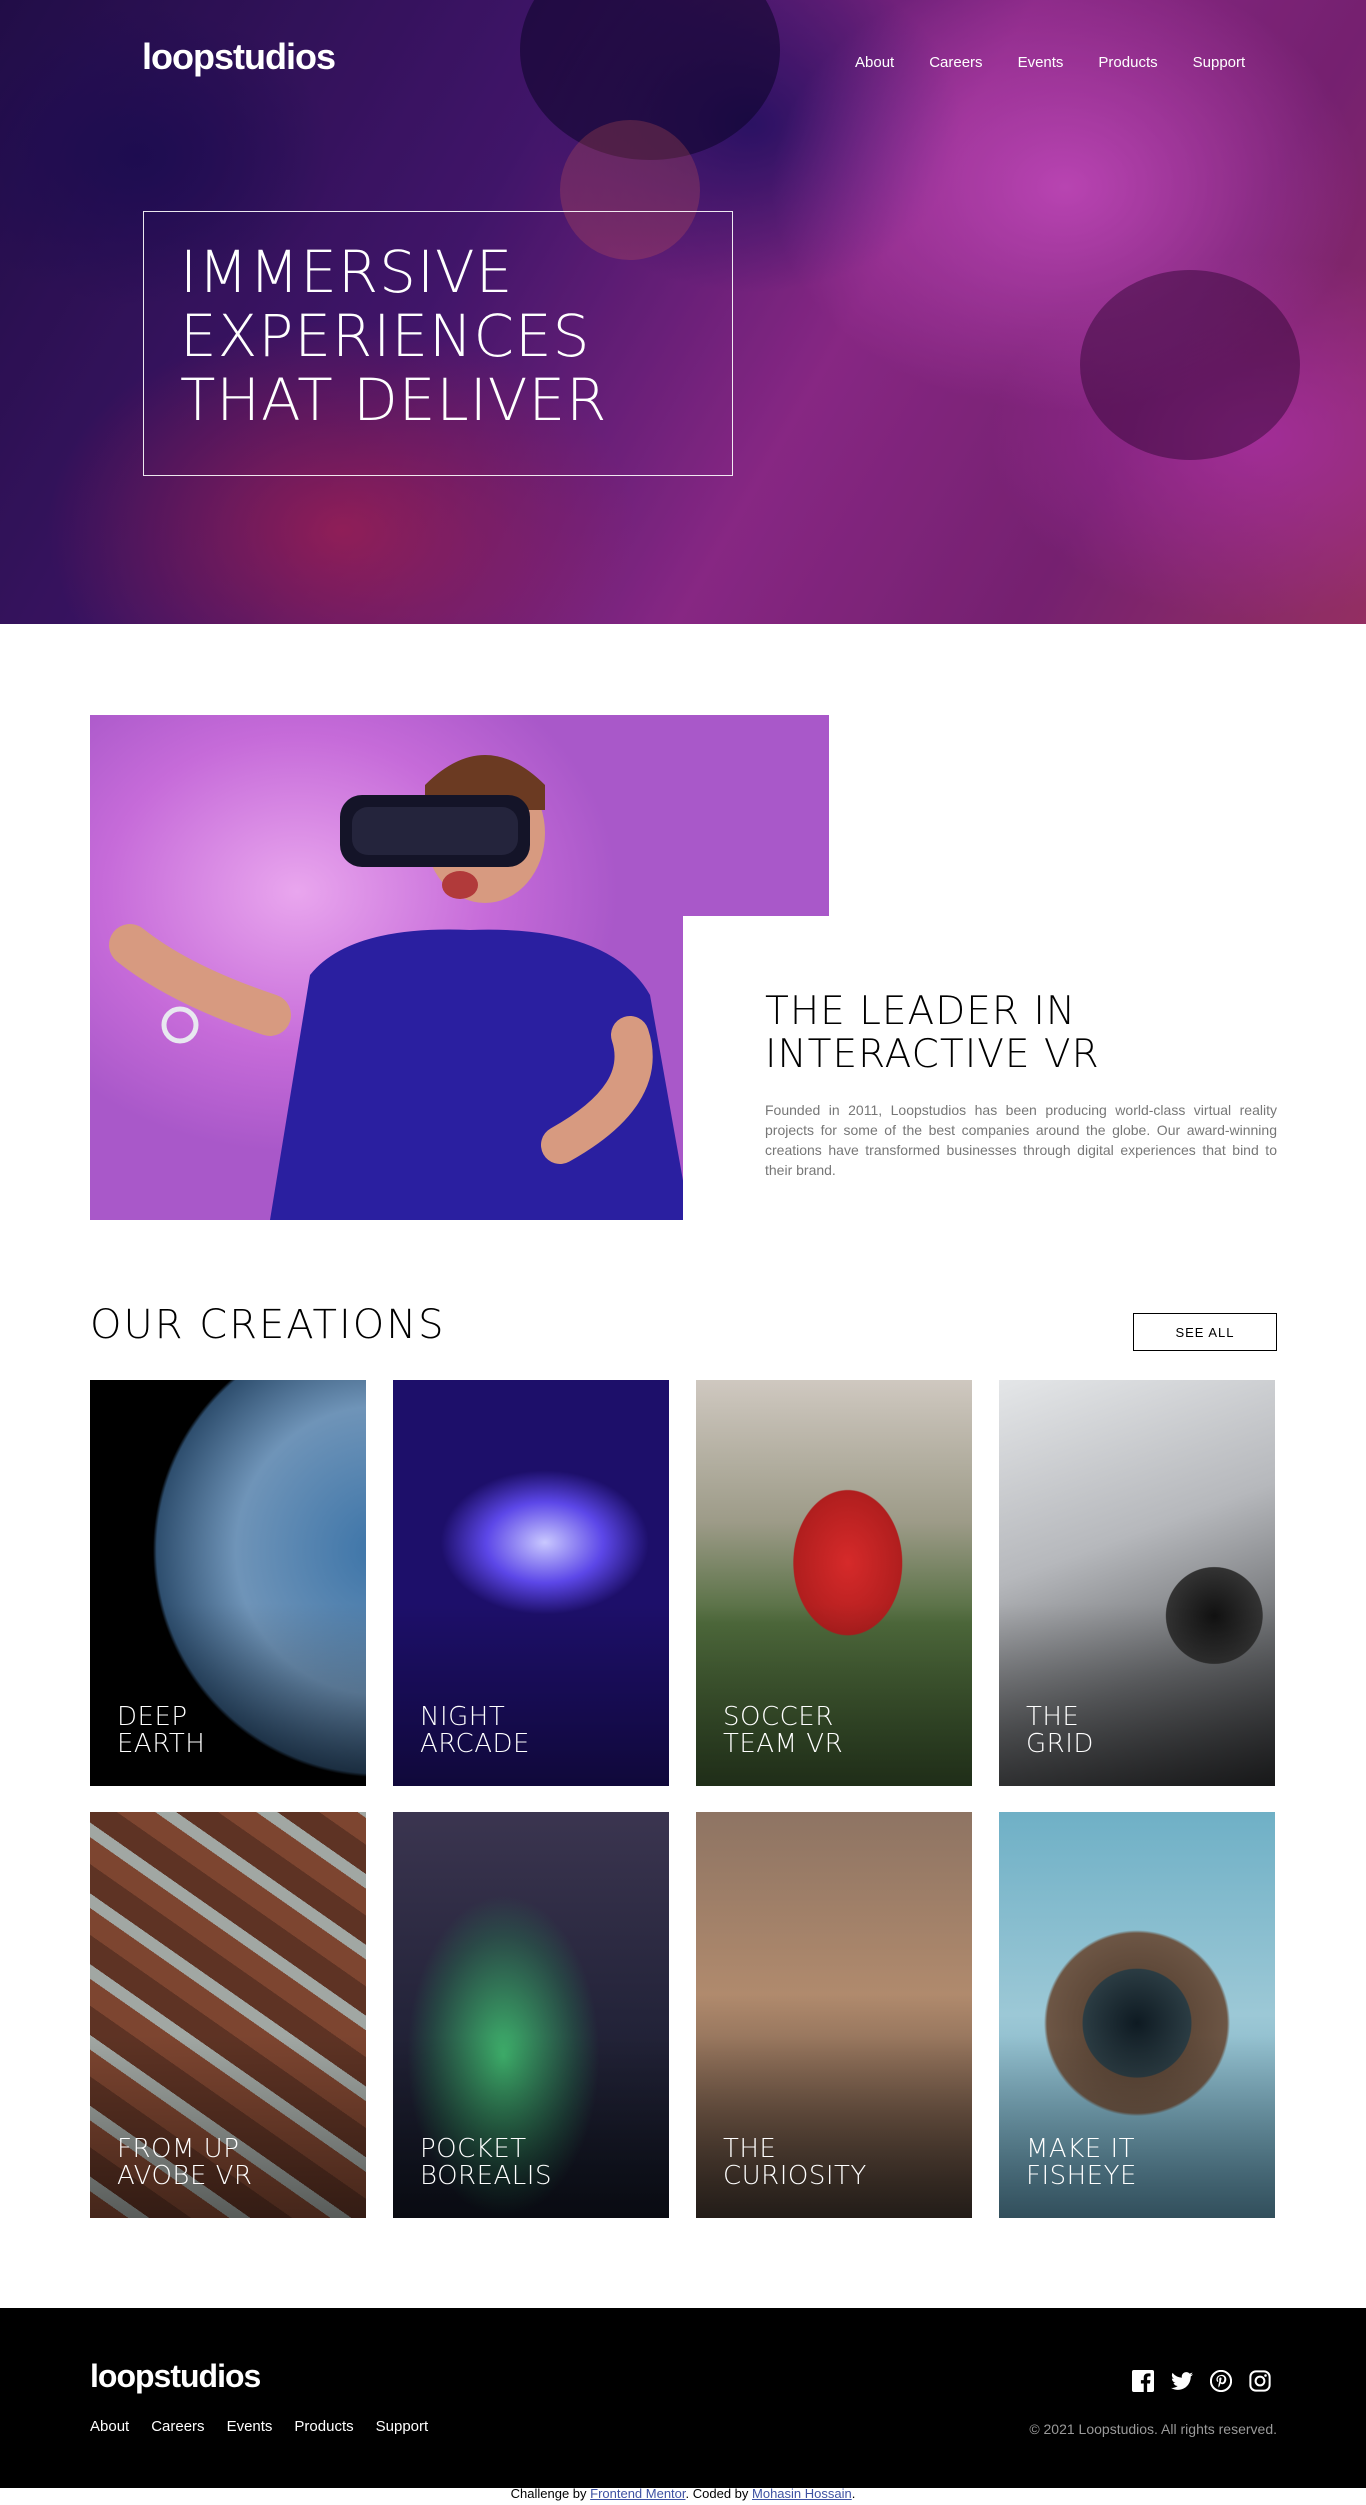 Image resolution: width=1366 pixels, height=2505 pixels. Describe the element at coordinates (161, 1730) in the screenshot. I see `creation-label: DEEP EARTH` at that location.